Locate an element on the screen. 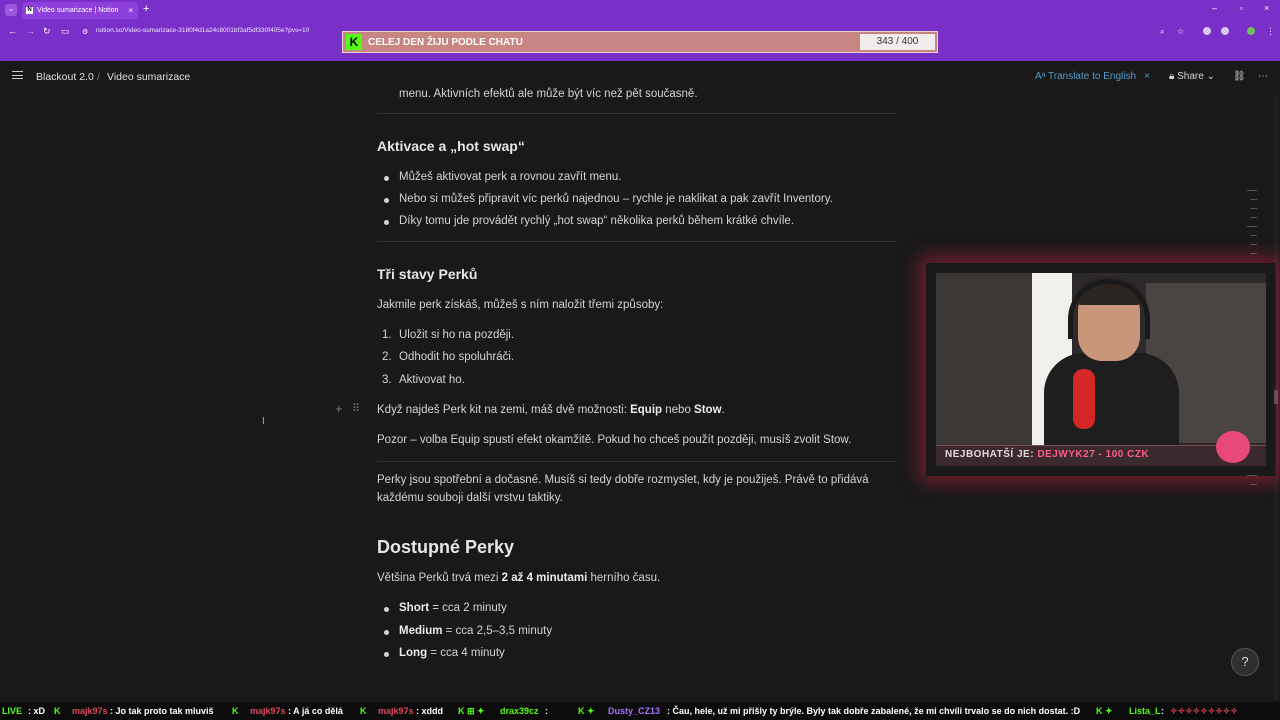 The image size is (1280, 720). text-cursor-icon: I is located at coordinates (263, 421).